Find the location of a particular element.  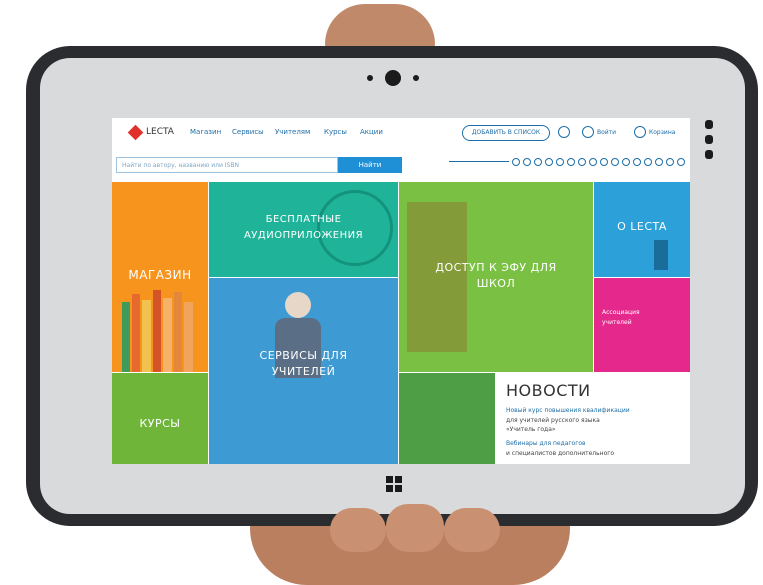

nav-item: Акции is located at coordinates (371, 132).